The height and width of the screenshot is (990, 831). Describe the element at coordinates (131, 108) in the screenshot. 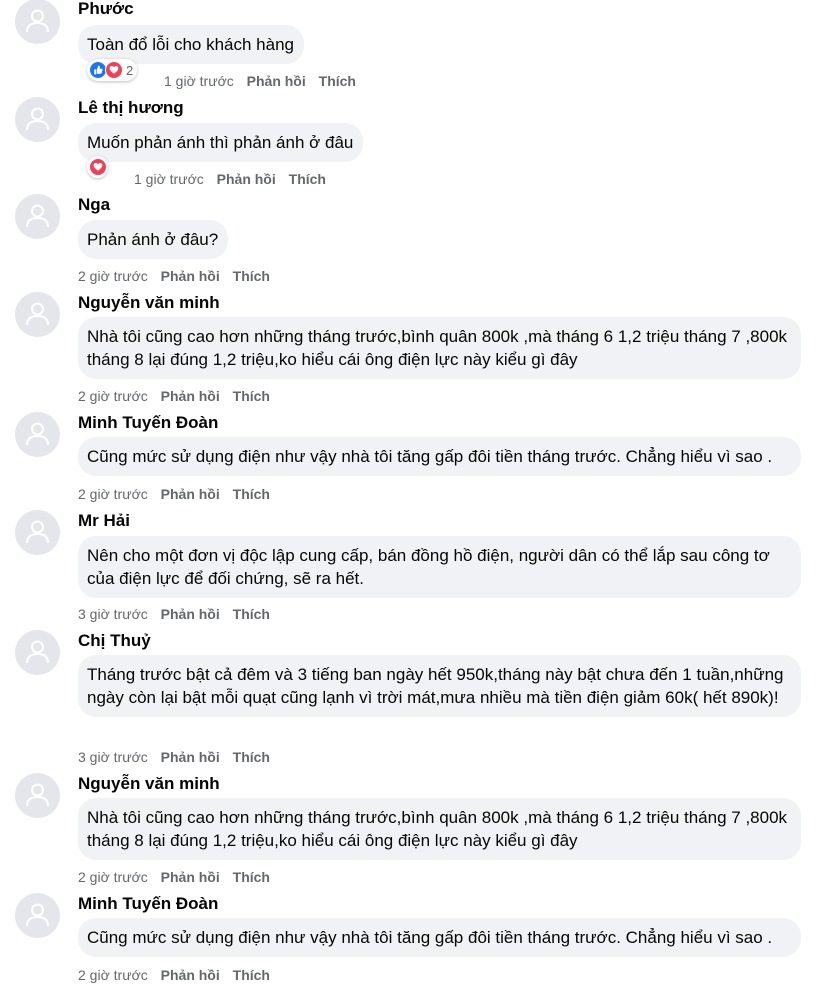

I see `commenter-name: Lê thị hương` at that location.